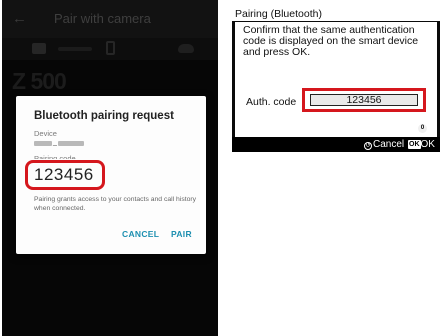  What do you see at coordinates (186, 48) in the screenshot?
I see `cloud-icon` at bounding box center [186, 48].